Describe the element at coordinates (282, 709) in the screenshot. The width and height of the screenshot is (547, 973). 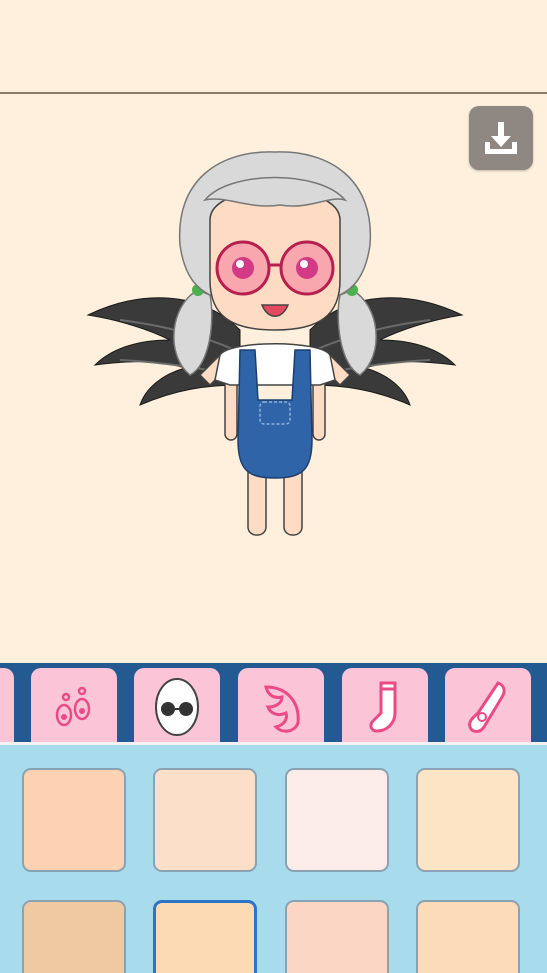
I see `wing-icon` at that location.